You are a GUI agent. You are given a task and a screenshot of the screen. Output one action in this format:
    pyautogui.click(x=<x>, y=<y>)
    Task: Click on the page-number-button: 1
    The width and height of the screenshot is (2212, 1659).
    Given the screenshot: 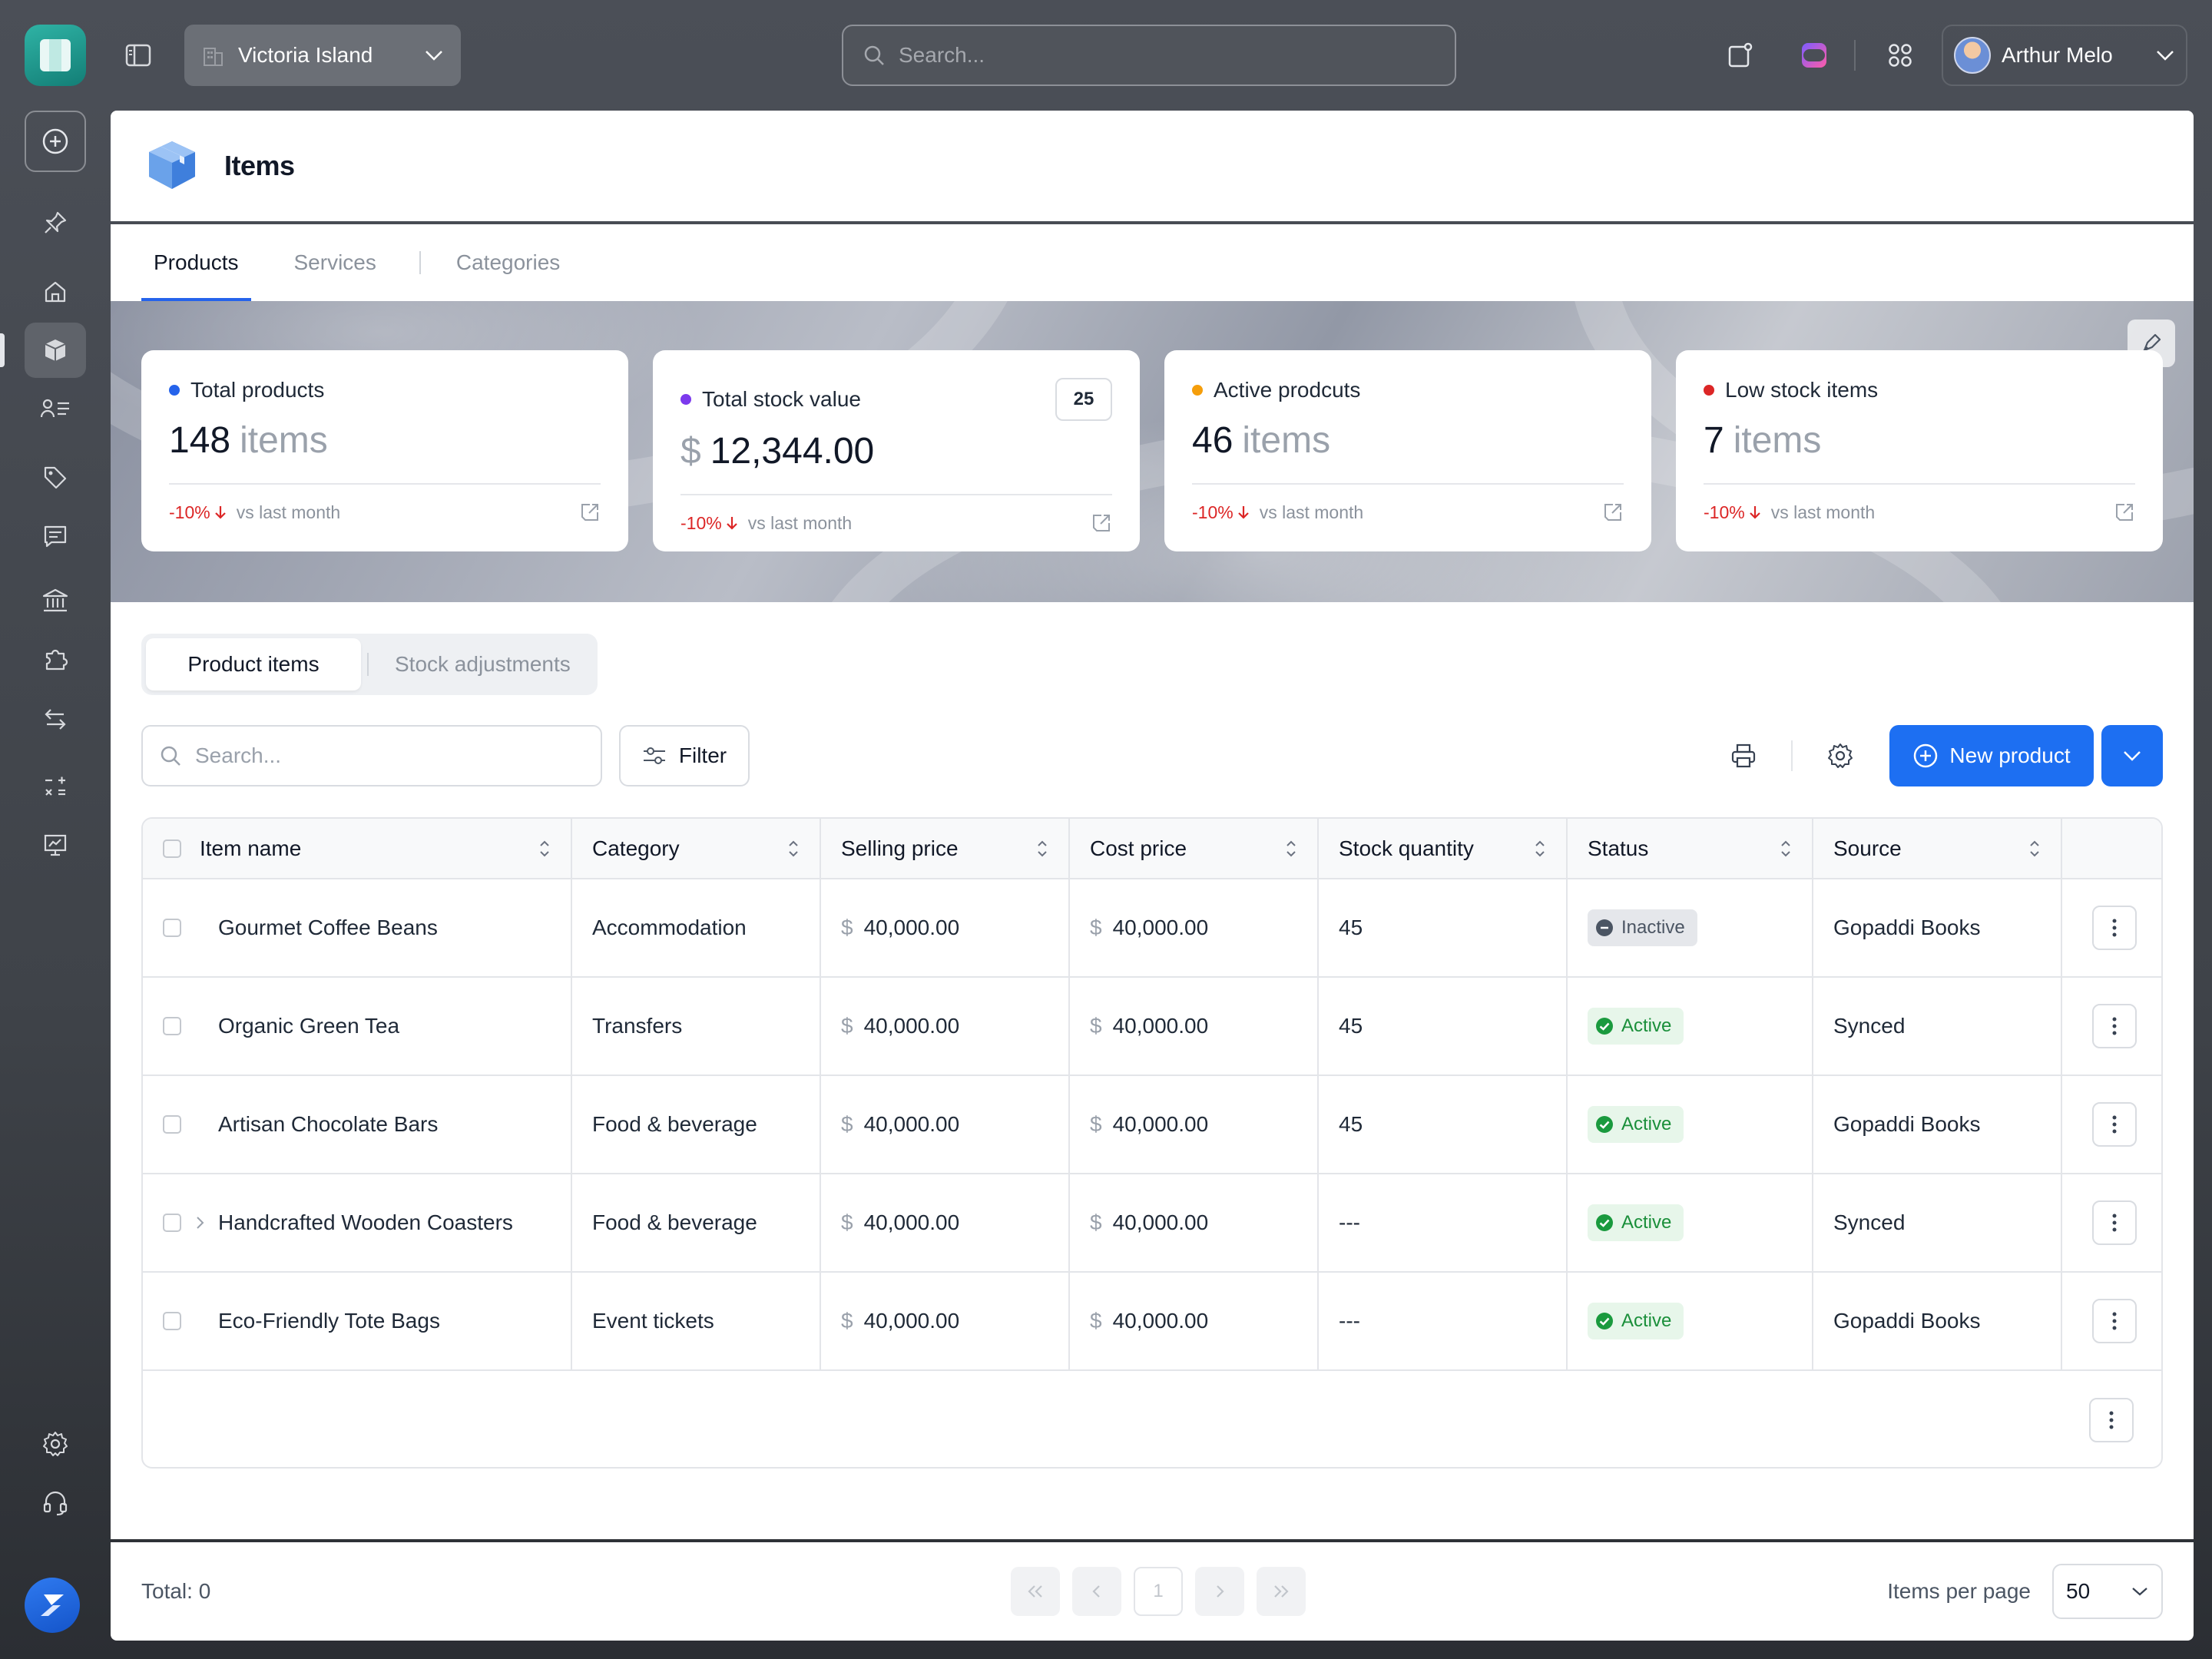 What is the action you would take?
    pyautogui.click(x=1158, y=1592)
    